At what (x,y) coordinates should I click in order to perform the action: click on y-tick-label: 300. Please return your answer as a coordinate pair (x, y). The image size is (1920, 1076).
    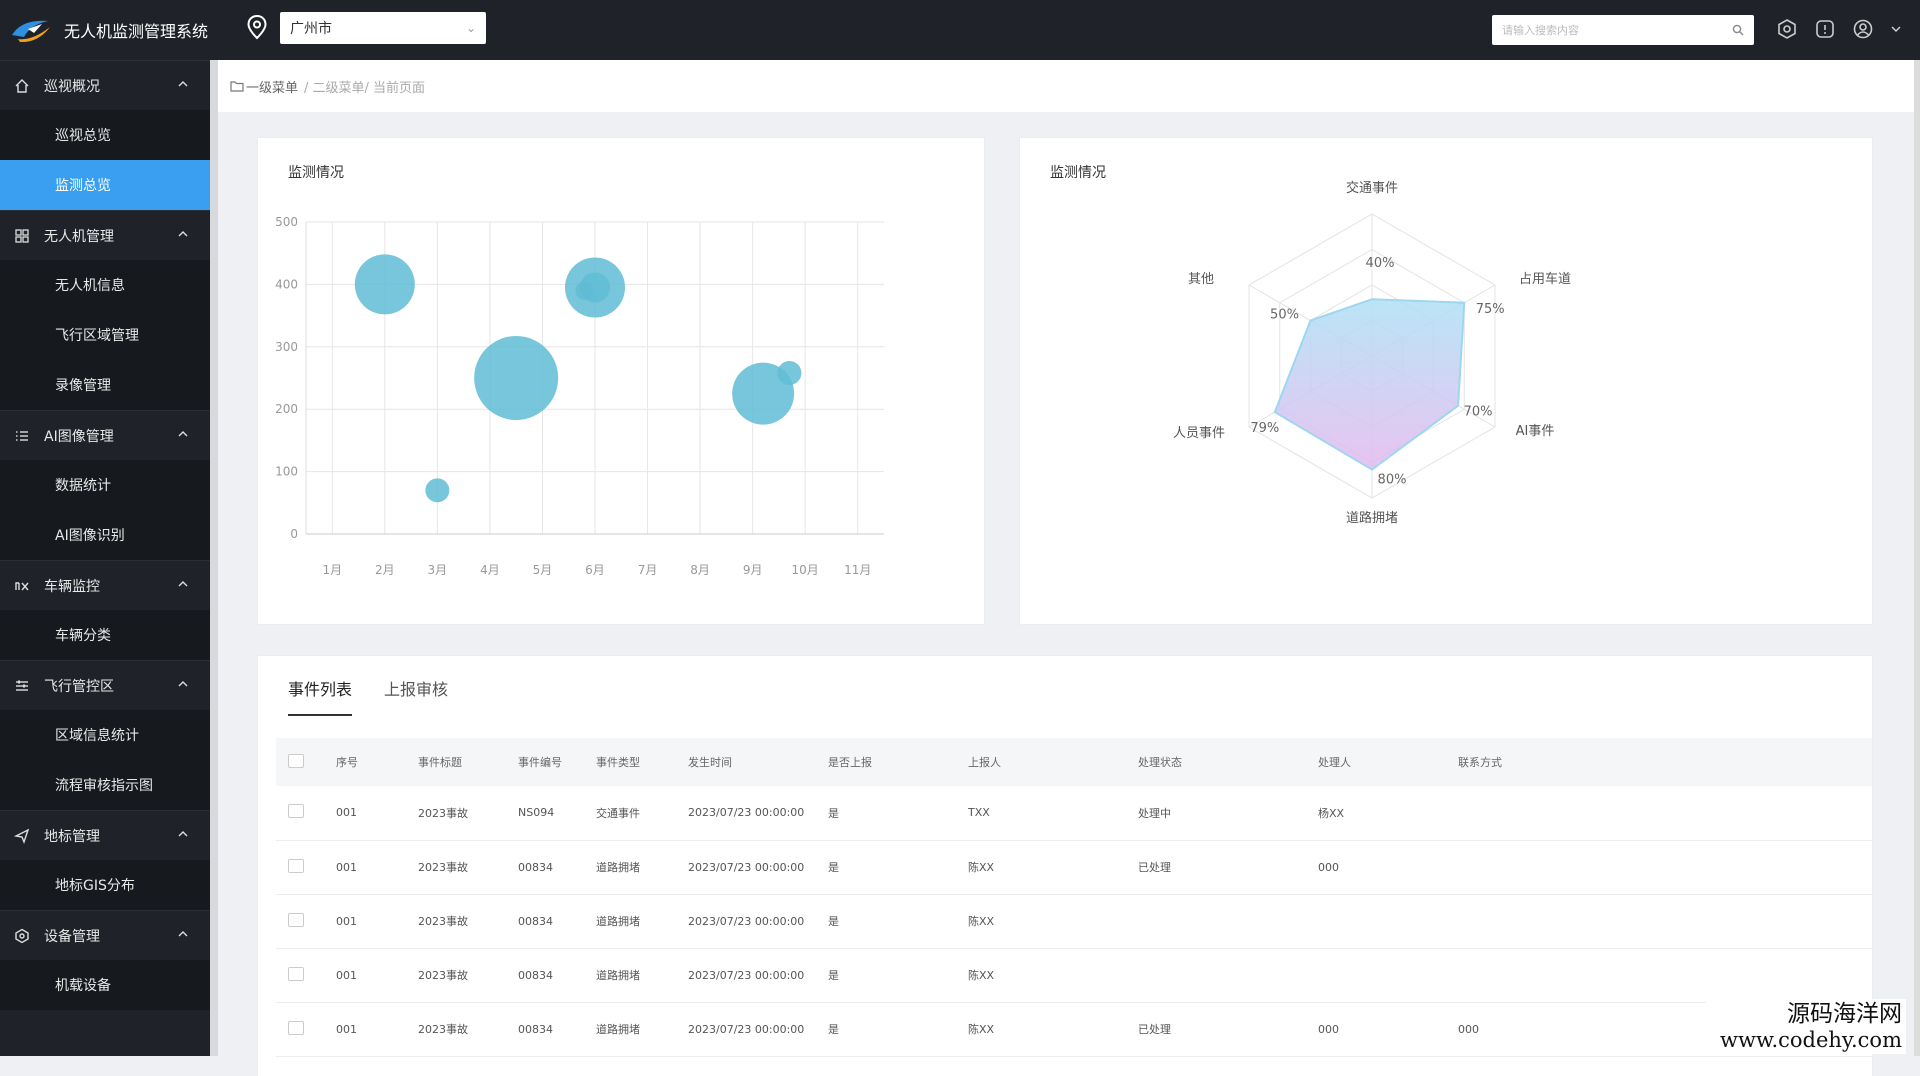
    Looking at the image, I should click on (286, 347).